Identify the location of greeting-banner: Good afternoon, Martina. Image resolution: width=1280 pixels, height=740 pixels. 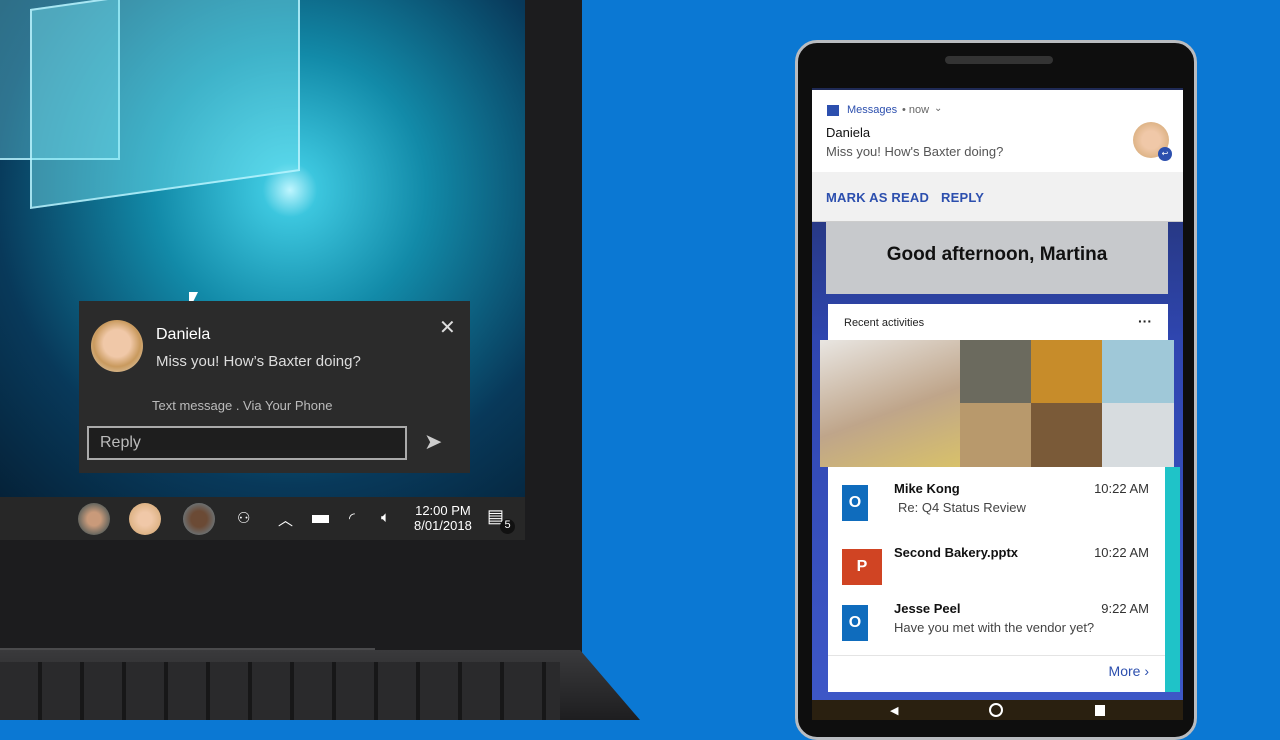
(997, 258).